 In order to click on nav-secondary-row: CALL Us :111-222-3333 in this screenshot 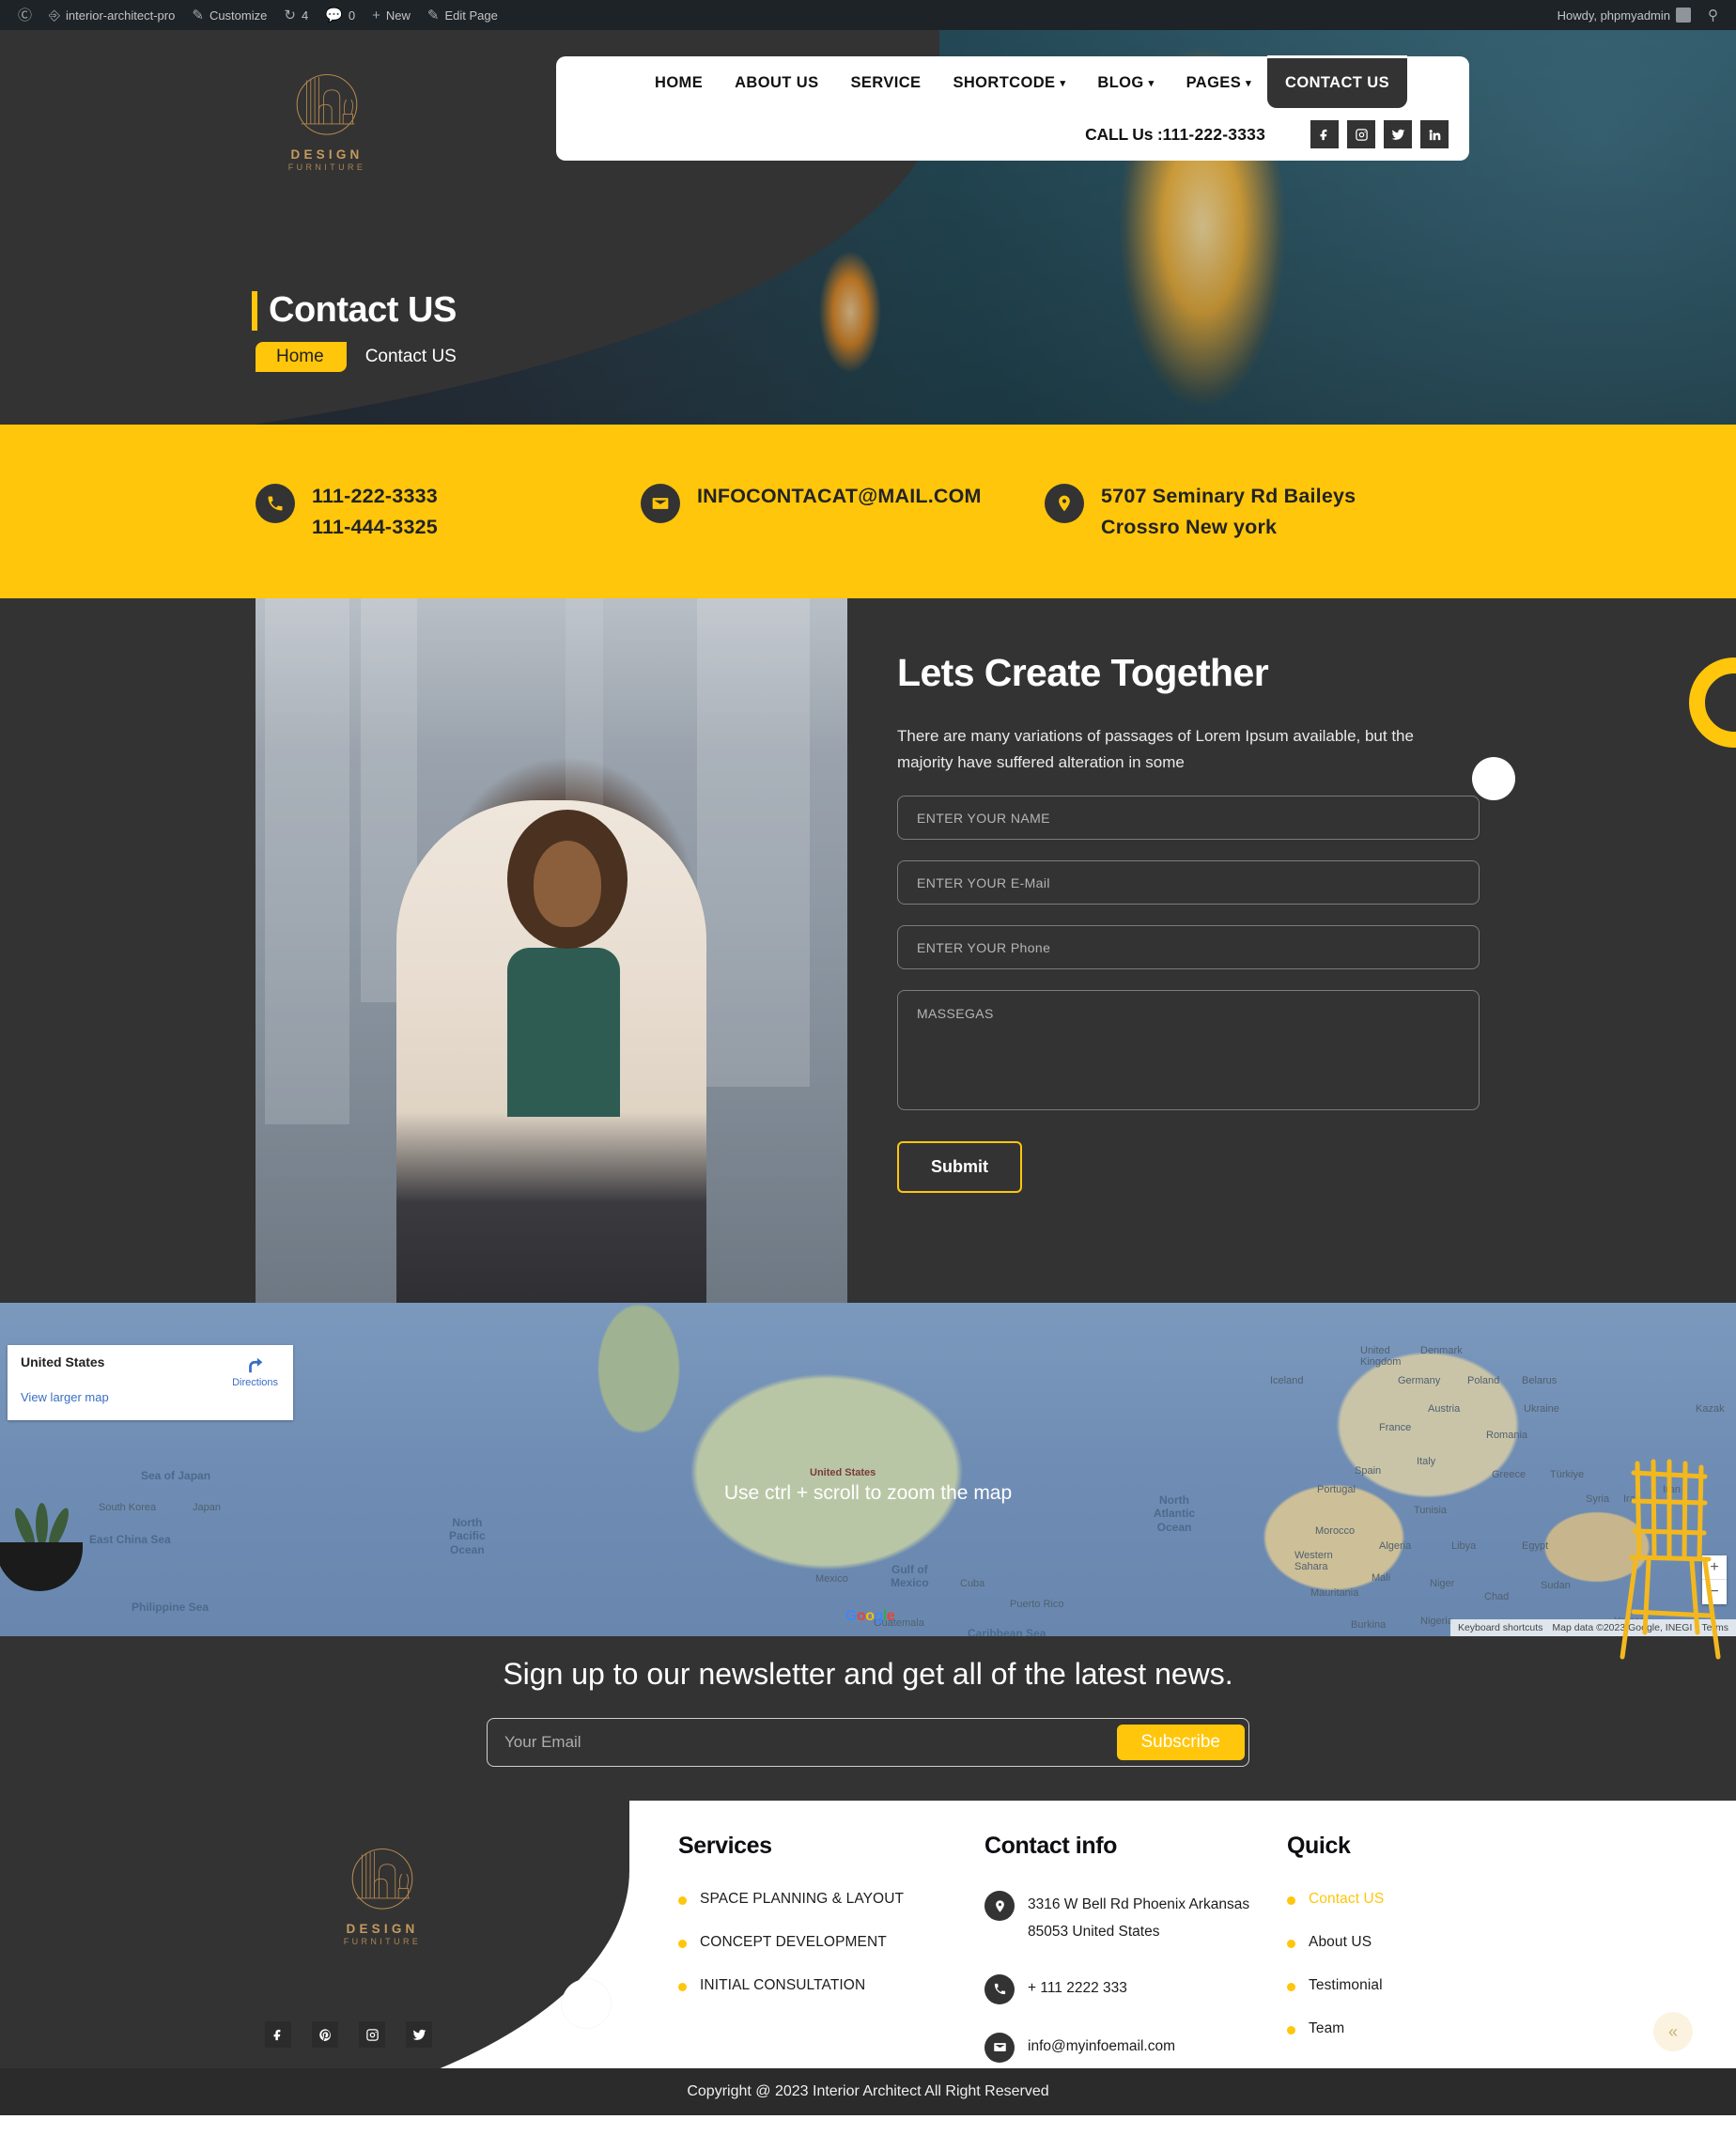, I will do `click(1012, 134)`.